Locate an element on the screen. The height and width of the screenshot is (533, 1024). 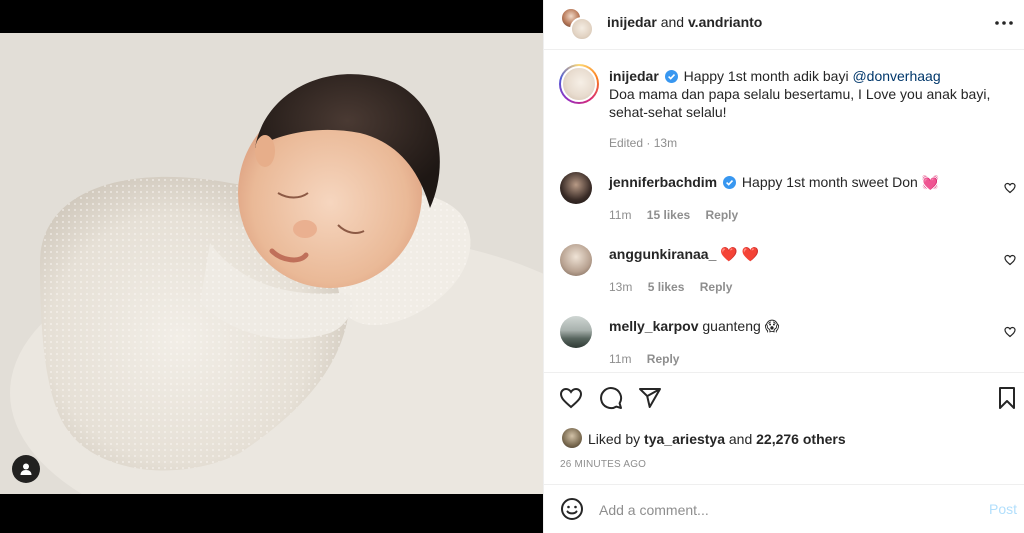
caption-avatar is located at coordinates (579, 84).